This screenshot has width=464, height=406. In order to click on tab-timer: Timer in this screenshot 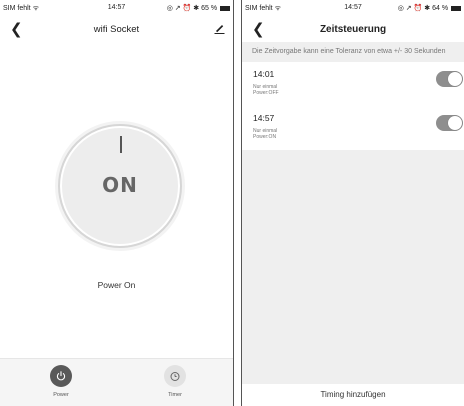, I will do `click(175, 381)`.